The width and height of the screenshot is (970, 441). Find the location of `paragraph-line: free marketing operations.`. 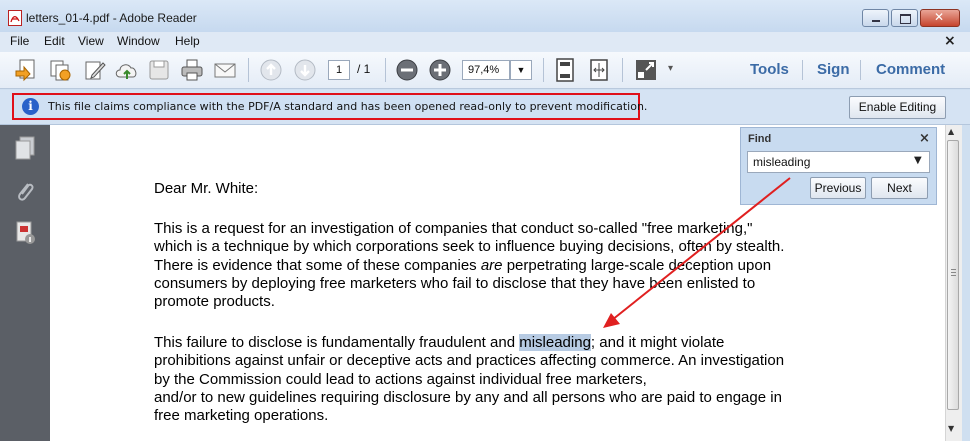

paragraph-line: free marketing operations. is located at coordinates (241, 416).